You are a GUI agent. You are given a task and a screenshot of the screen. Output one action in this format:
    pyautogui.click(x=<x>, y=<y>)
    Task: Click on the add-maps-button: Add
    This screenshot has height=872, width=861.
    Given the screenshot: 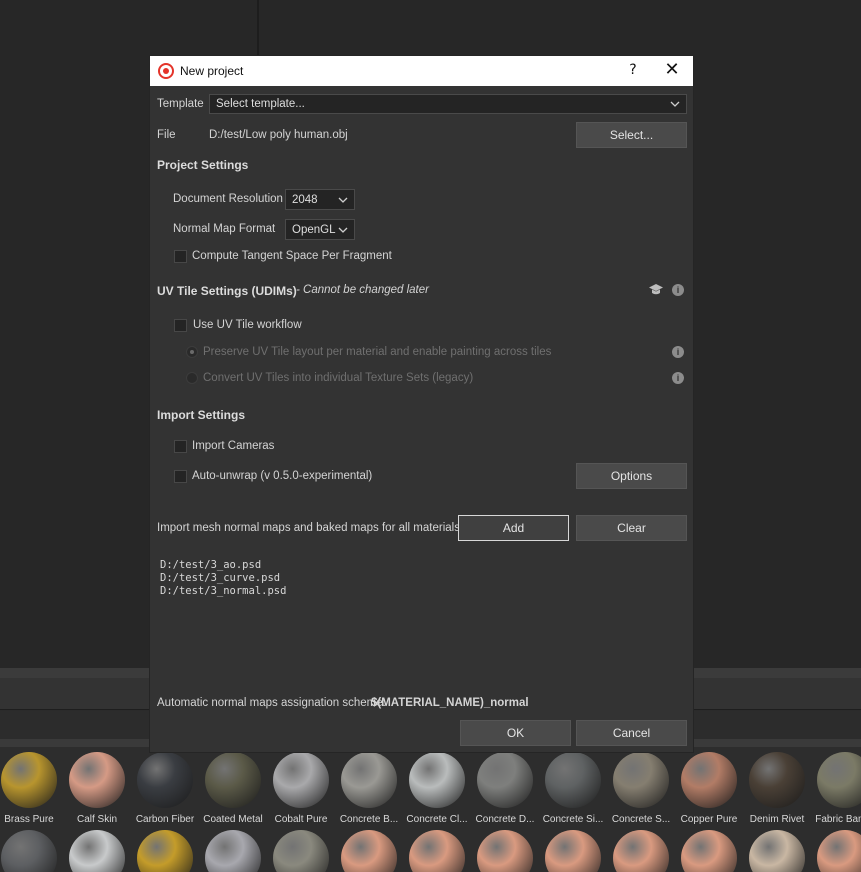 What is the action you would take?
    pyautogui.click(x=513, y=528)
    